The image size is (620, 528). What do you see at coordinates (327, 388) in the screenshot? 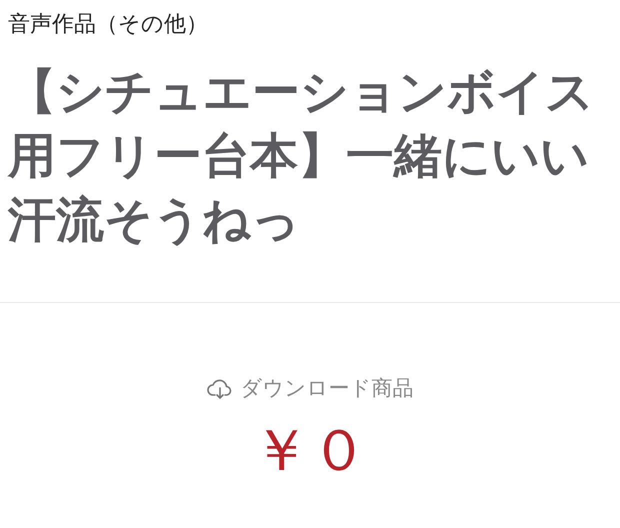
I see `product-type-label: ダウンロード商品` at bounding box center [327, 388].